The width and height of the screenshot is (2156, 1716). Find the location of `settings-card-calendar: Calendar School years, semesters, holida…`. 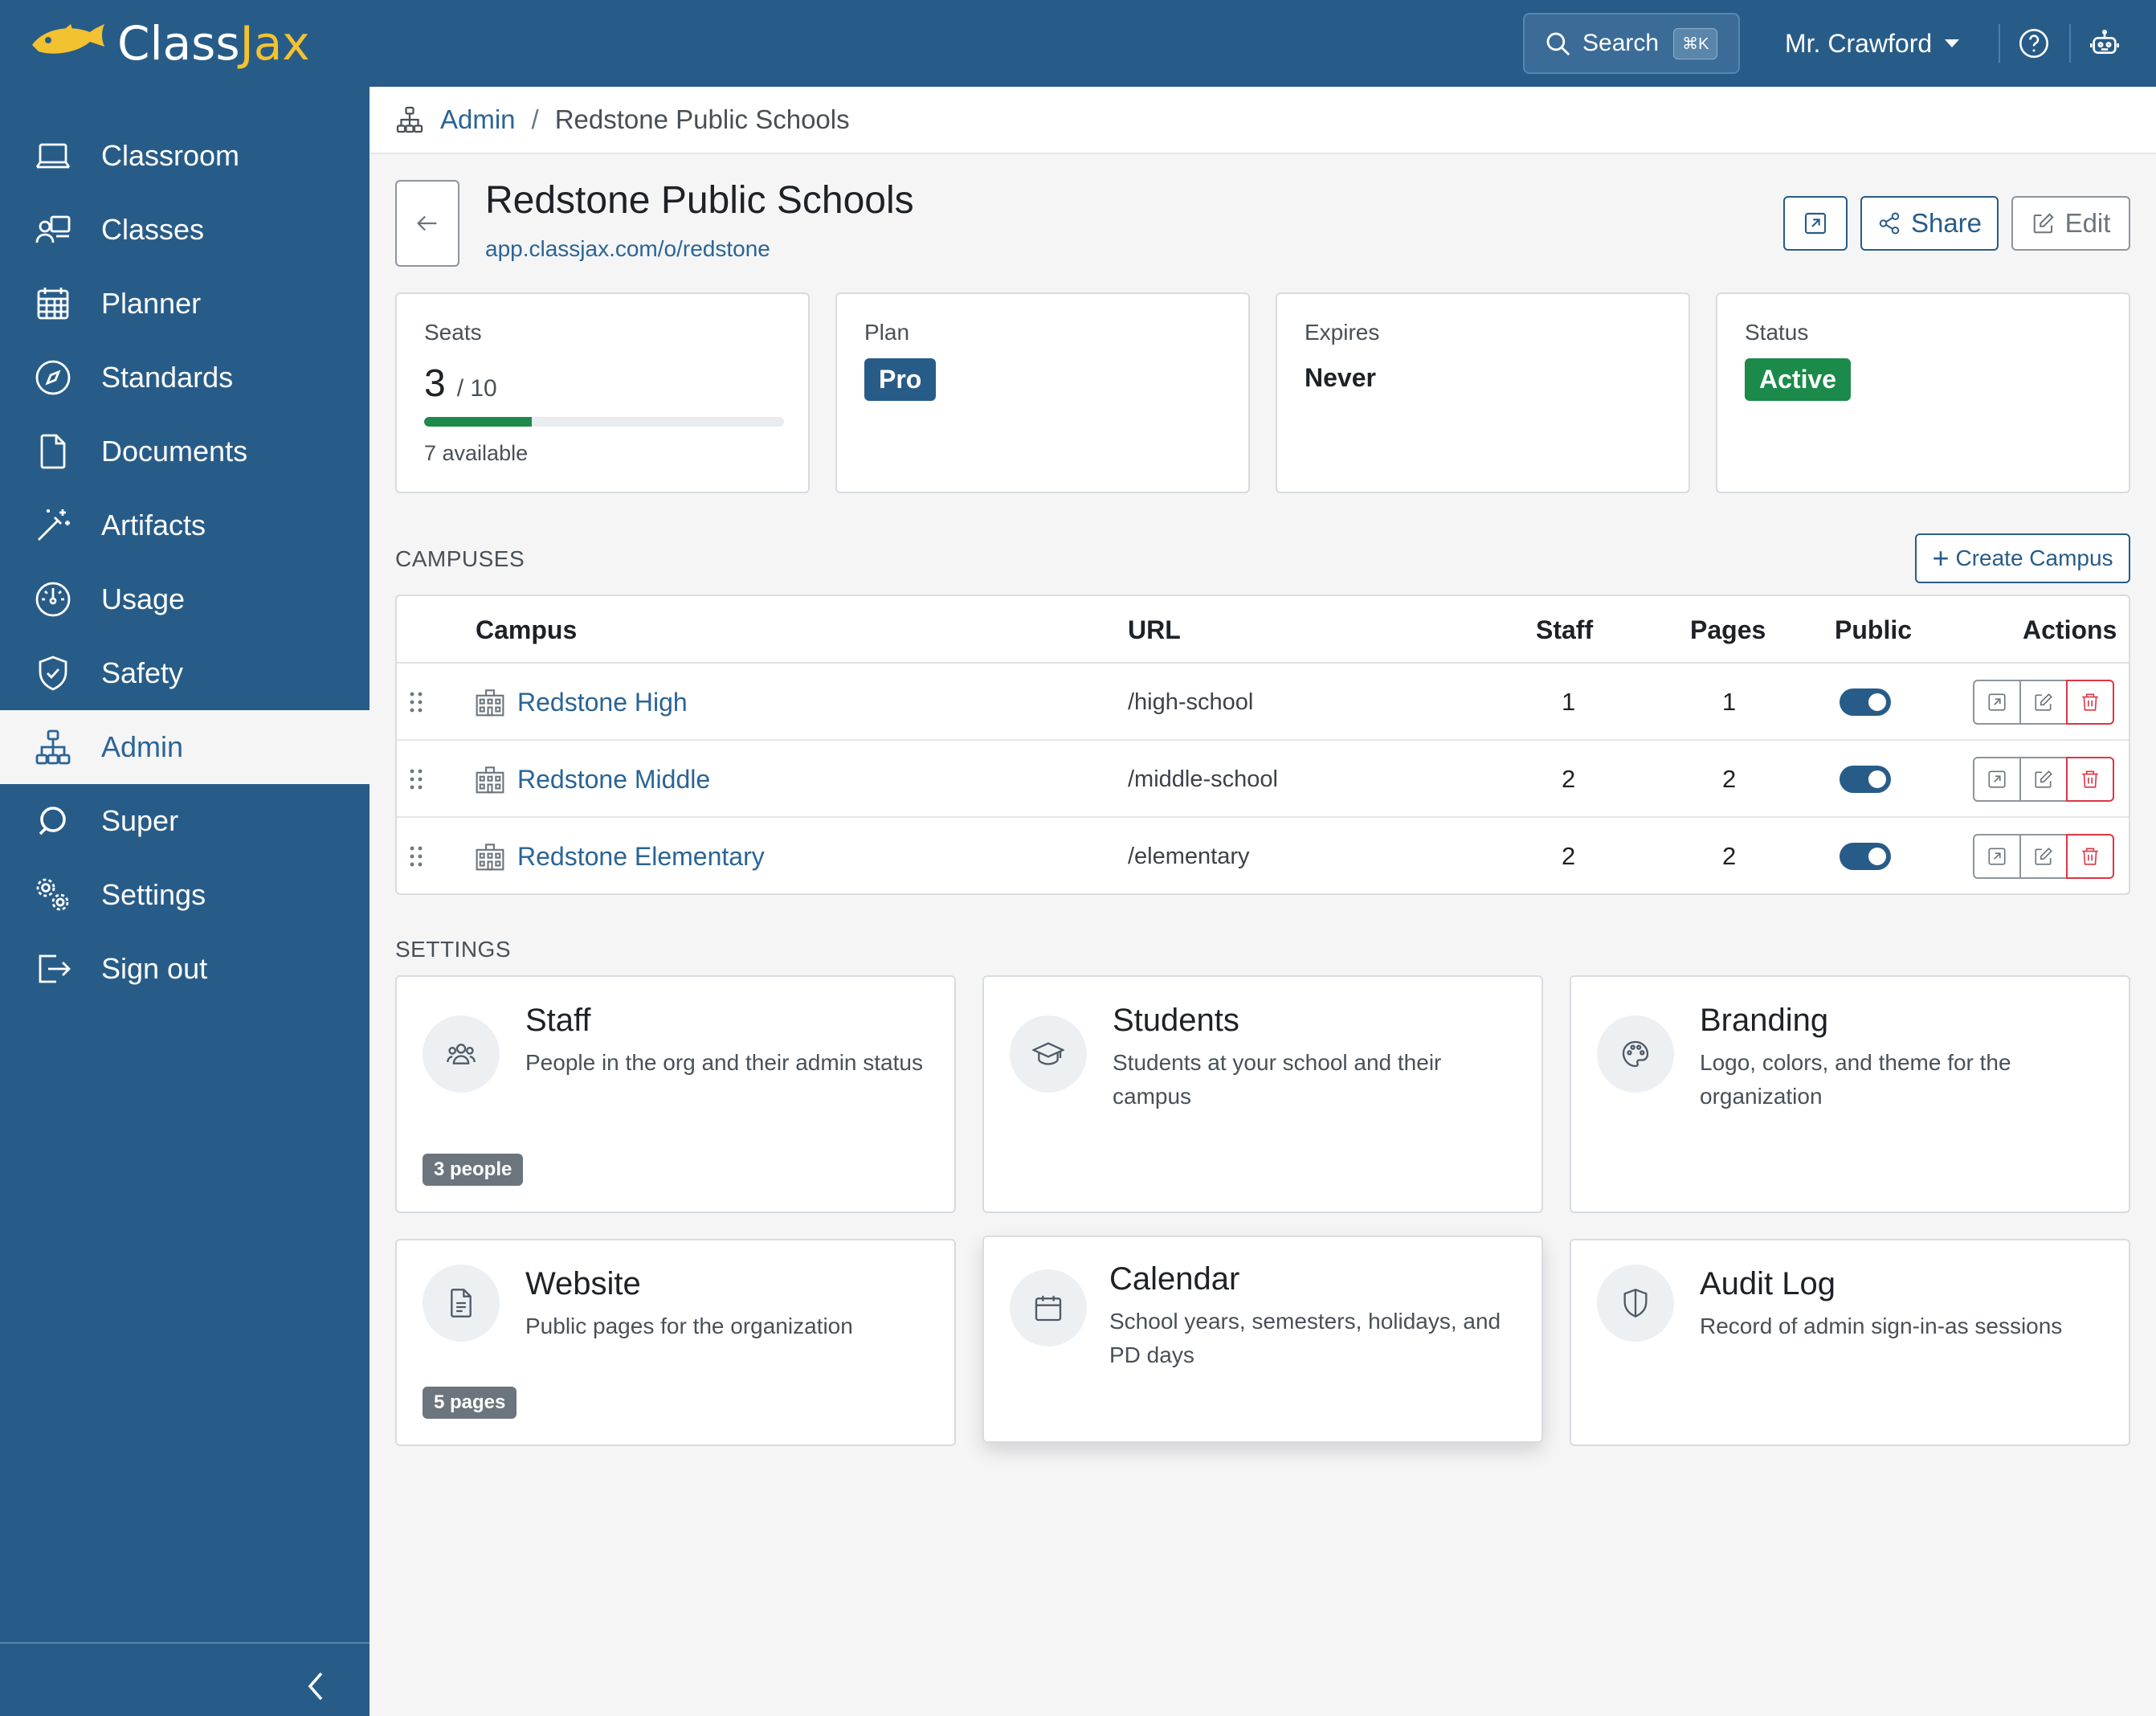

settings-card-calendar: Calendar School years, semesters, holida… is located at coordinates (1262, 1339).